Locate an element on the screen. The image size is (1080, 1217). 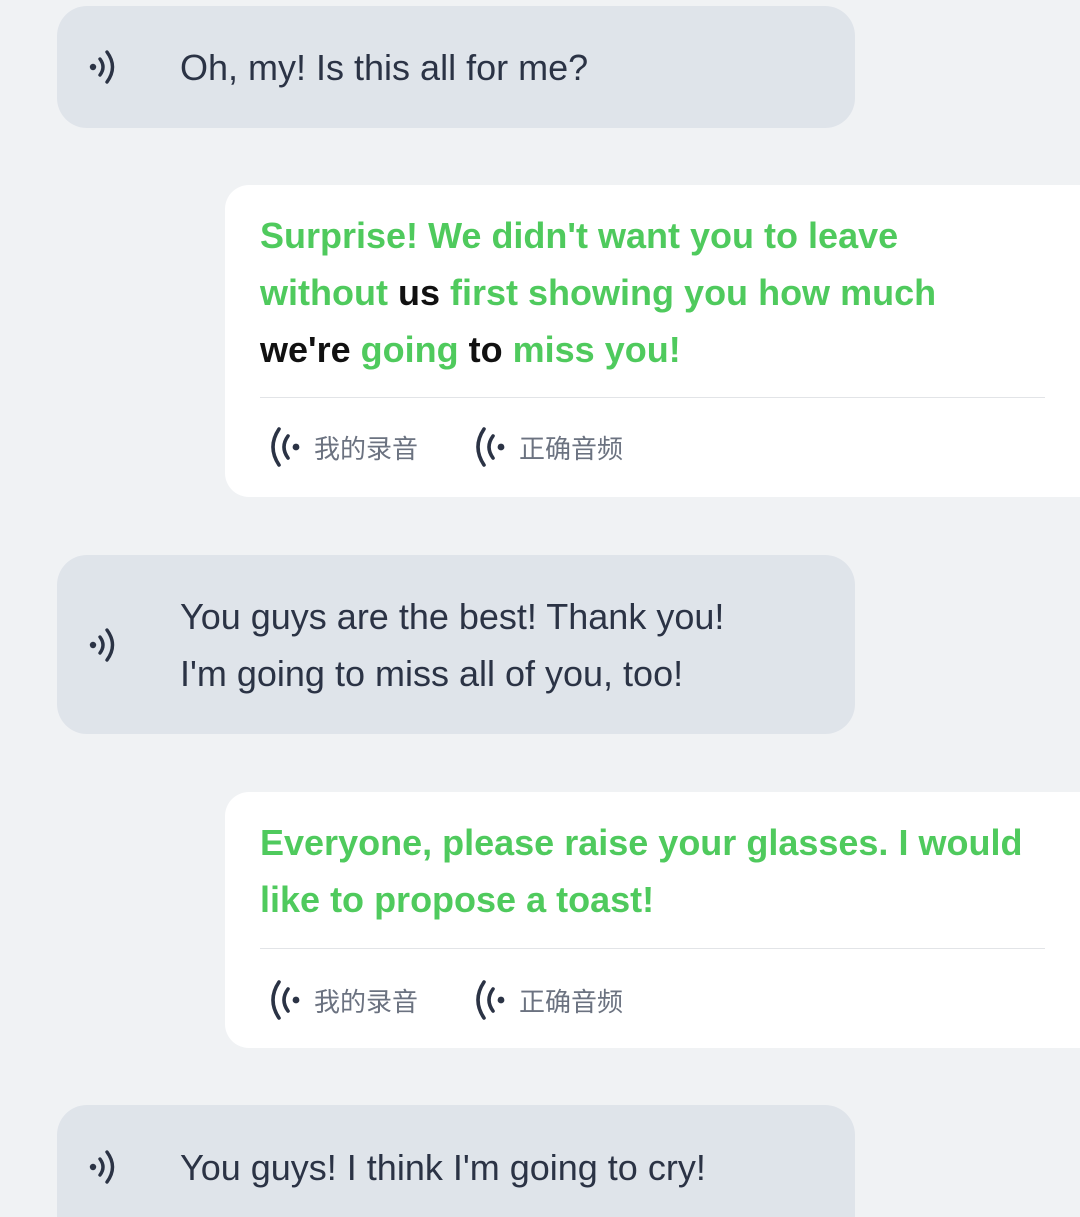
incoming-message: You guys! I think I'm going to cry! is located at coordinates (456, 1161).